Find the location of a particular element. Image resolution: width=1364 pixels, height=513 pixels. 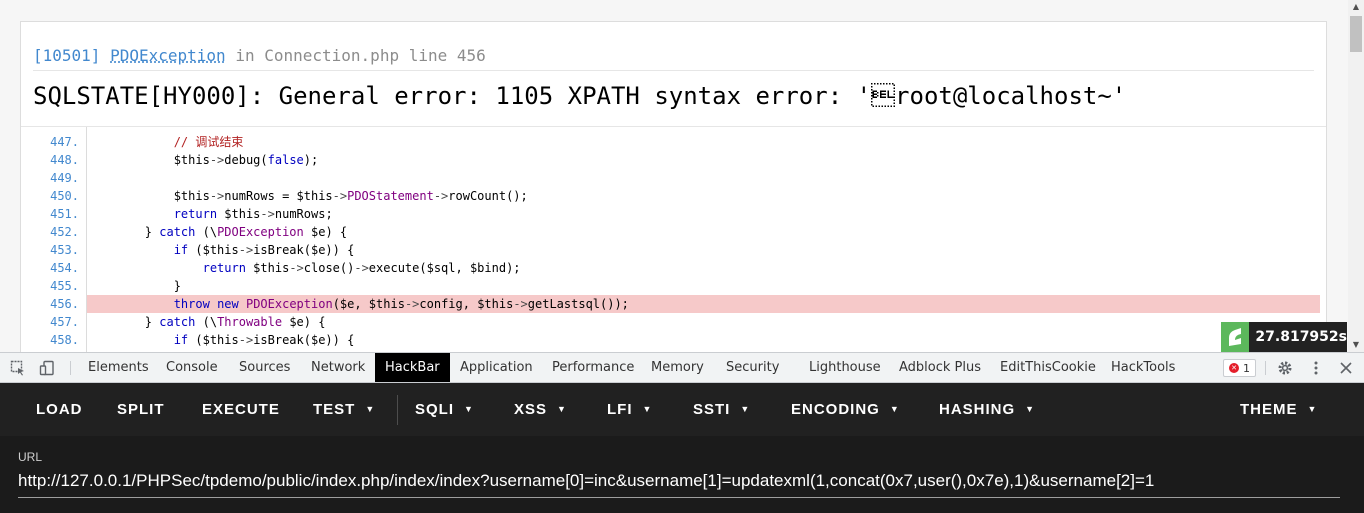

xss-button-label: XSS is located at coordinates (531, 409).